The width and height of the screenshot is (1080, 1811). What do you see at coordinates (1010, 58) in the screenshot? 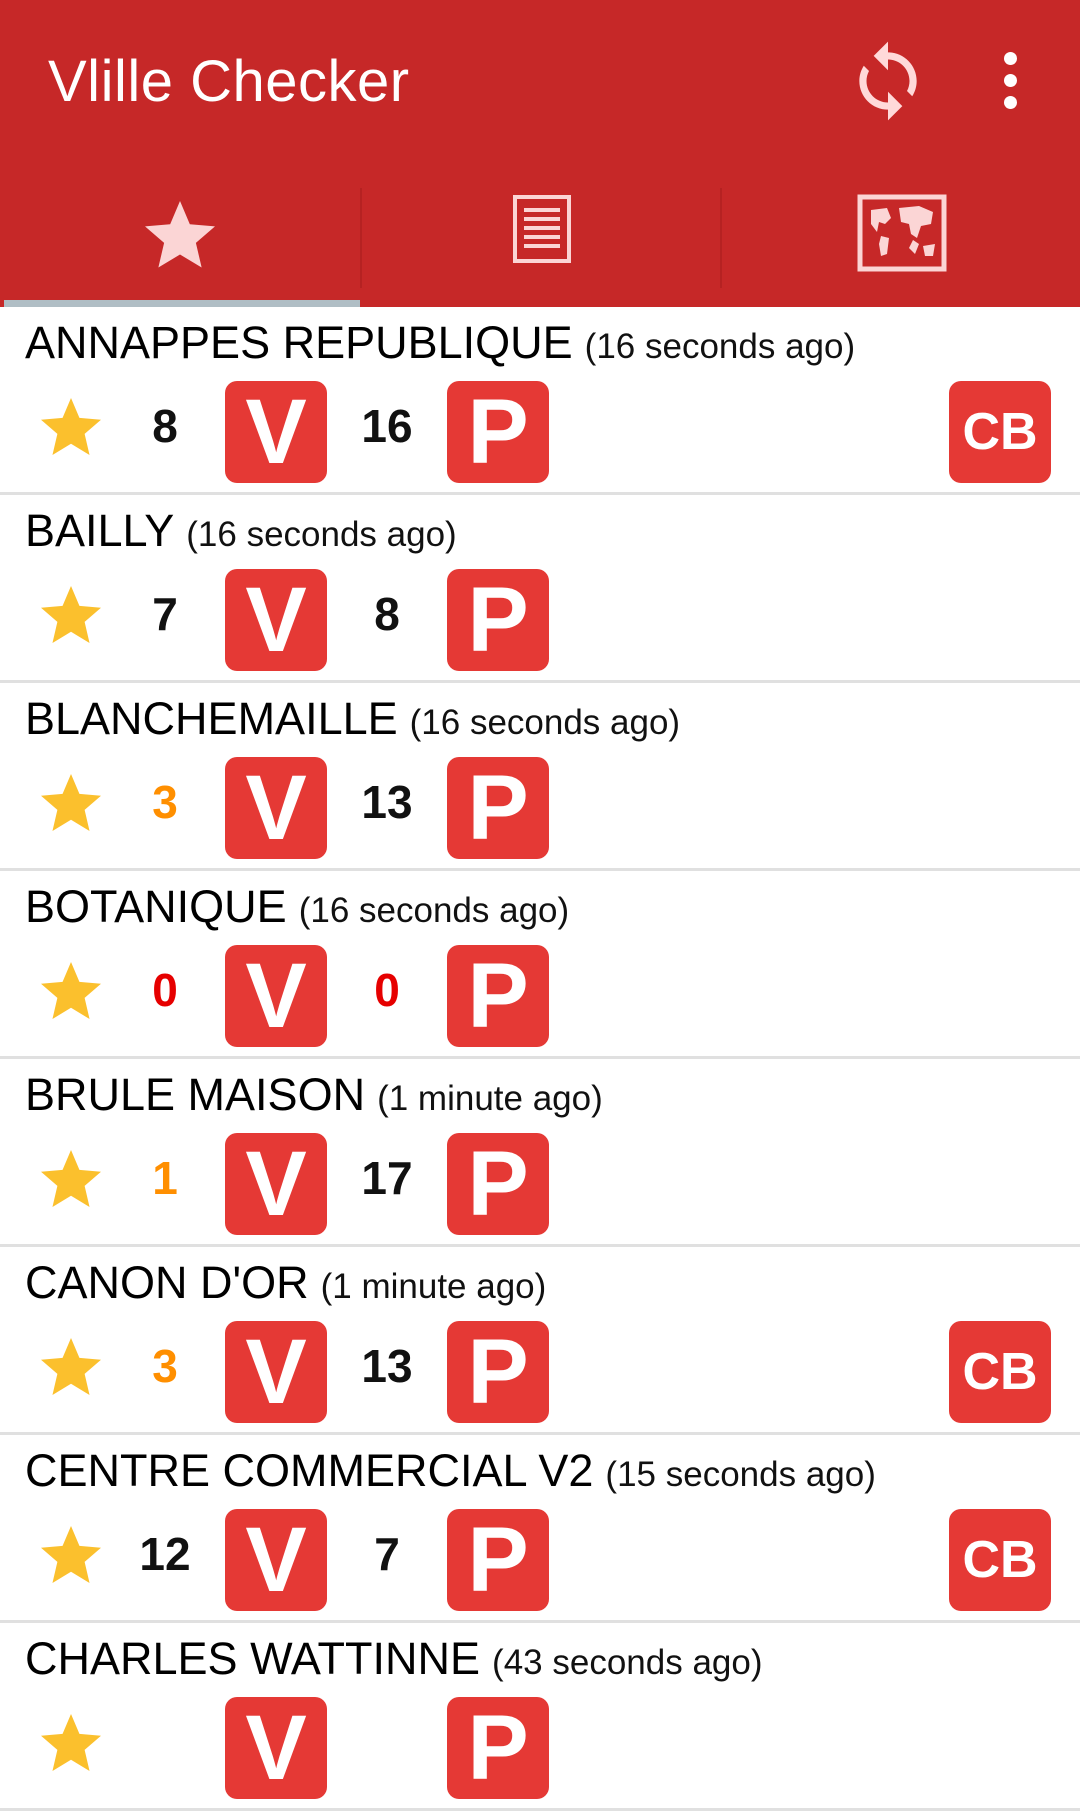
I see `more-vert-icon` at bounding box center [1010, 58].